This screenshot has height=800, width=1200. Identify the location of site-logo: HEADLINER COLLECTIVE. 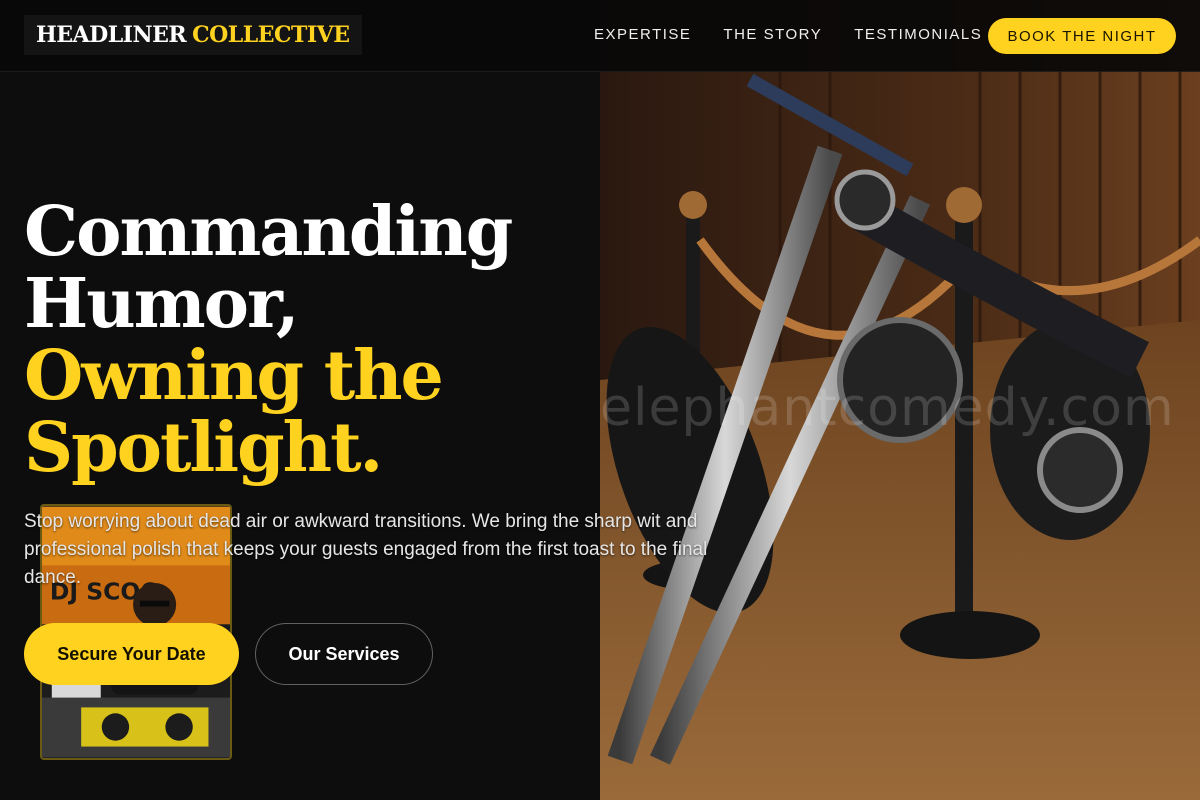
(193, 35).